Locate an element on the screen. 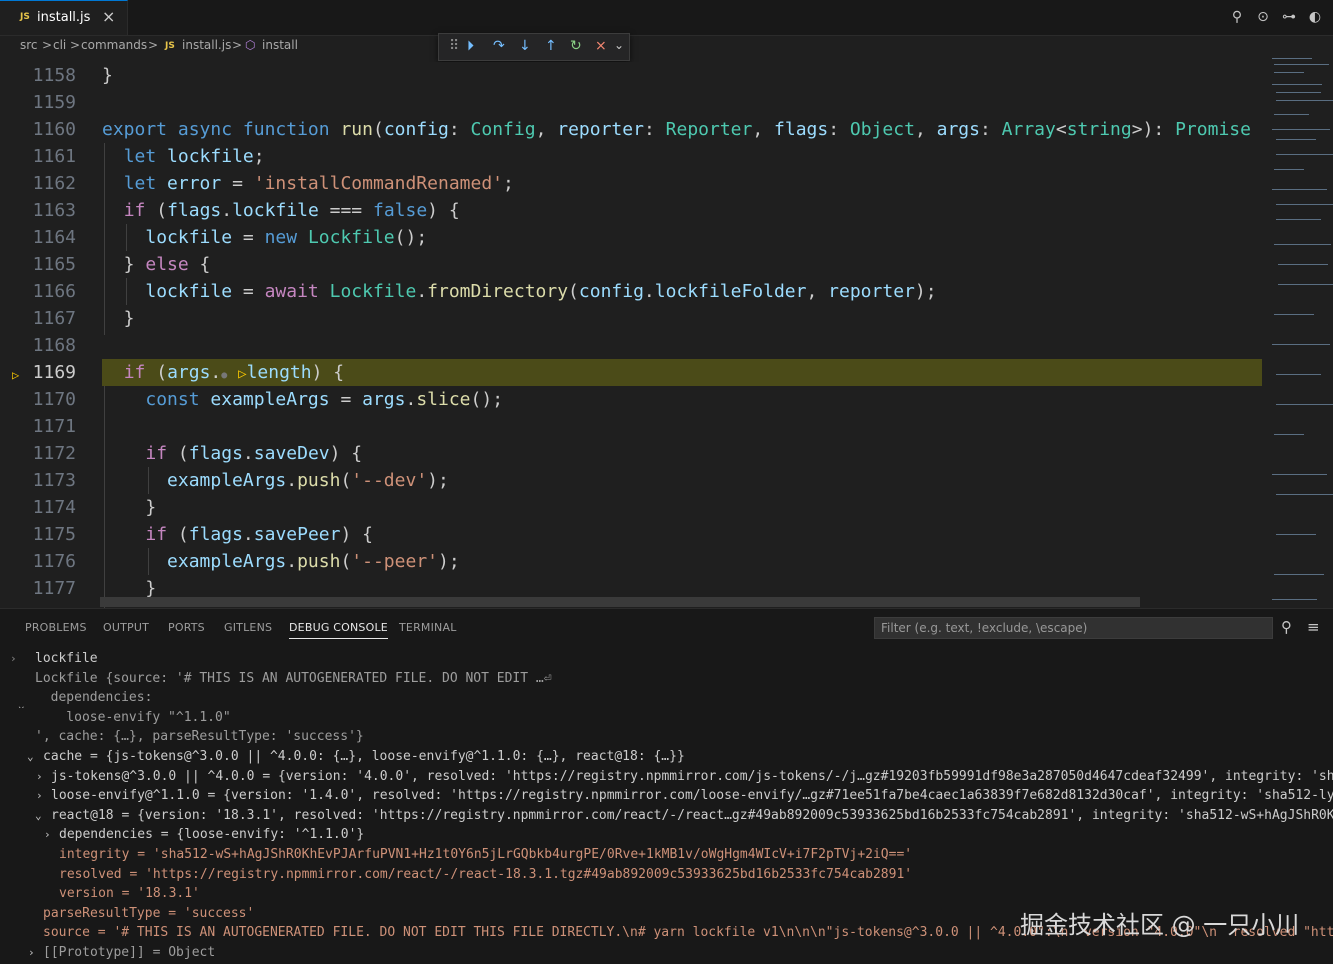 The height and width of the screenshot is (964, 1333). tab-install-js: JS install.js × is located at coordinates (64, 17).